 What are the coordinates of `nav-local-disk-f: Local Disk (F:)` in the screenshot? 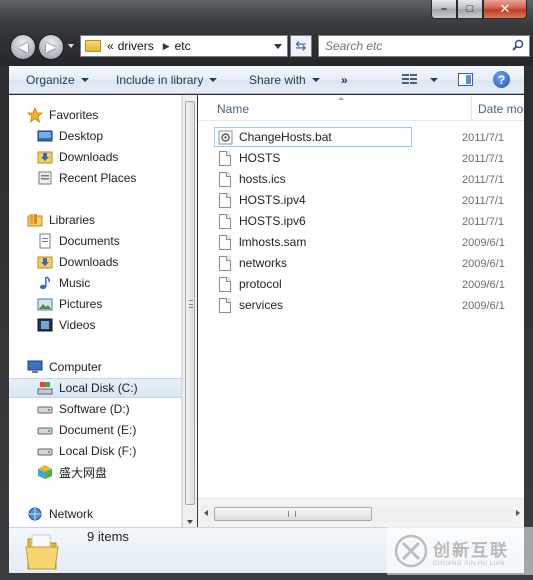 It's located at (95, 451).